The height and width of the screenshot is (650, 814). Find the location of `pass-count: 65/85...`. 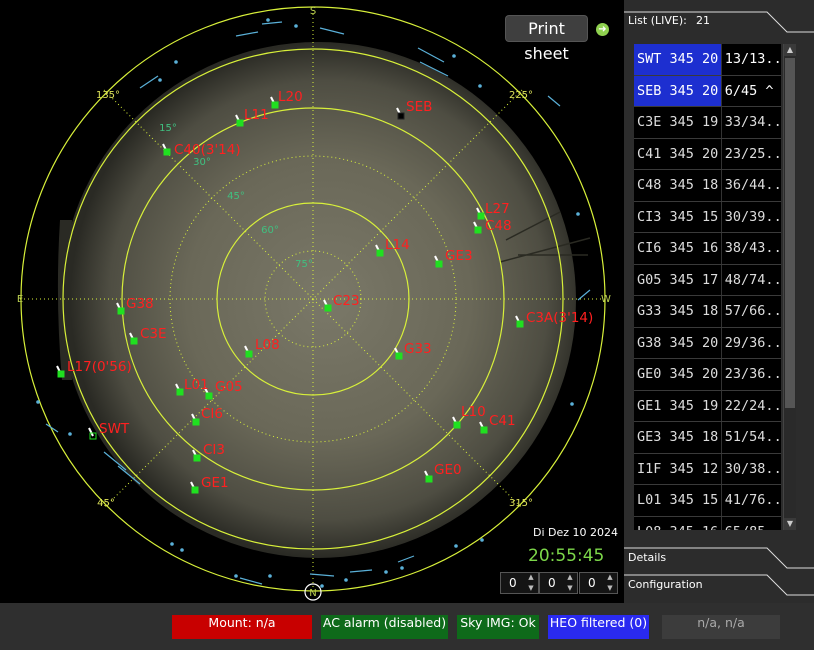

pass-count: 65/85... is located at coordinates (750, 523).